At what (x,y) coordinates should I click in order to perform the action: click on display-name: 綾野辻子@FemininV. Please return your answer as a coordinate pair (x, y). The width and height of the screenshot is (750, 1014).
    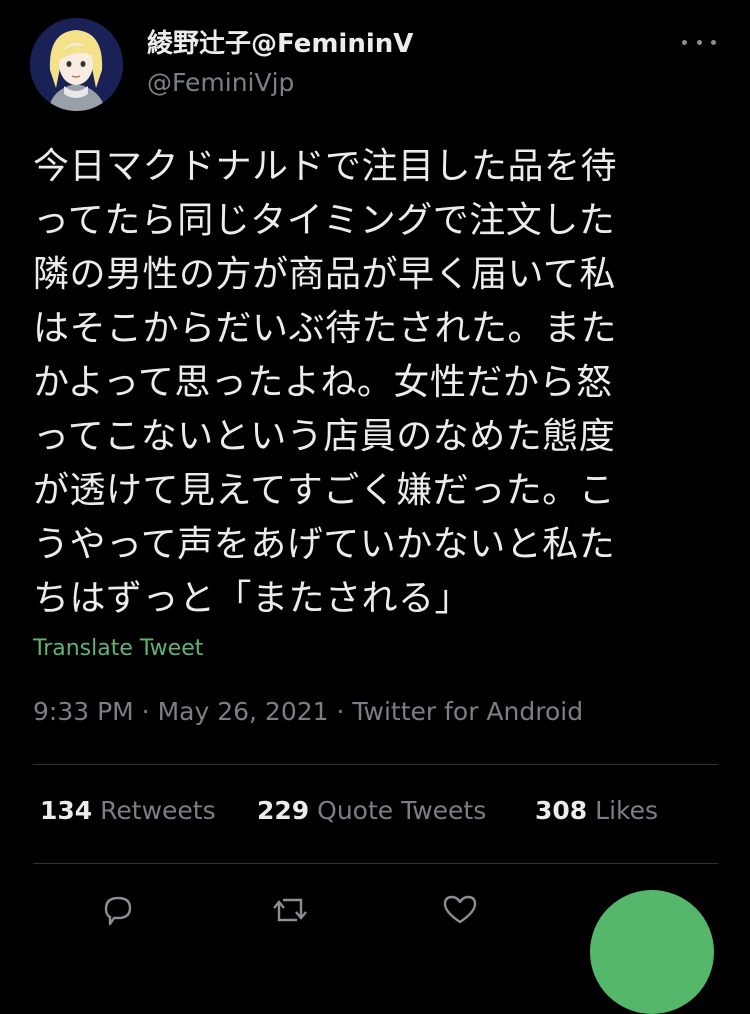
    Looking at the image, I should click on (280, 44).